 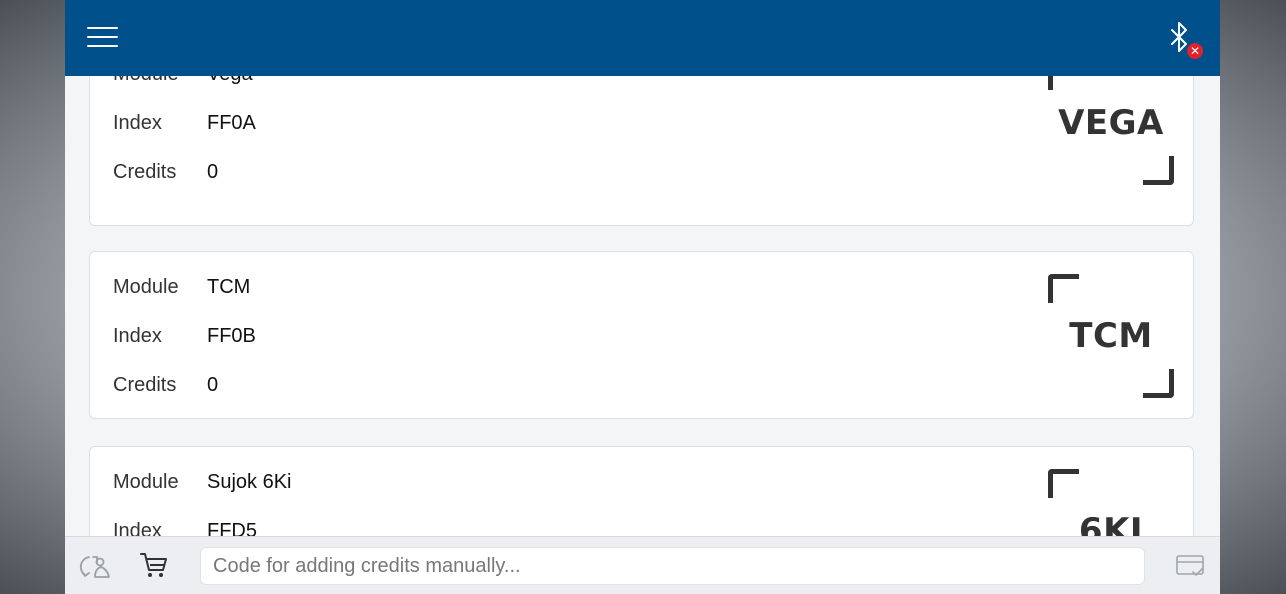 I want to click on module-card-sujok: Module Sujok 6Ki Index FFD5 6KI, so click(x=641, y=491).